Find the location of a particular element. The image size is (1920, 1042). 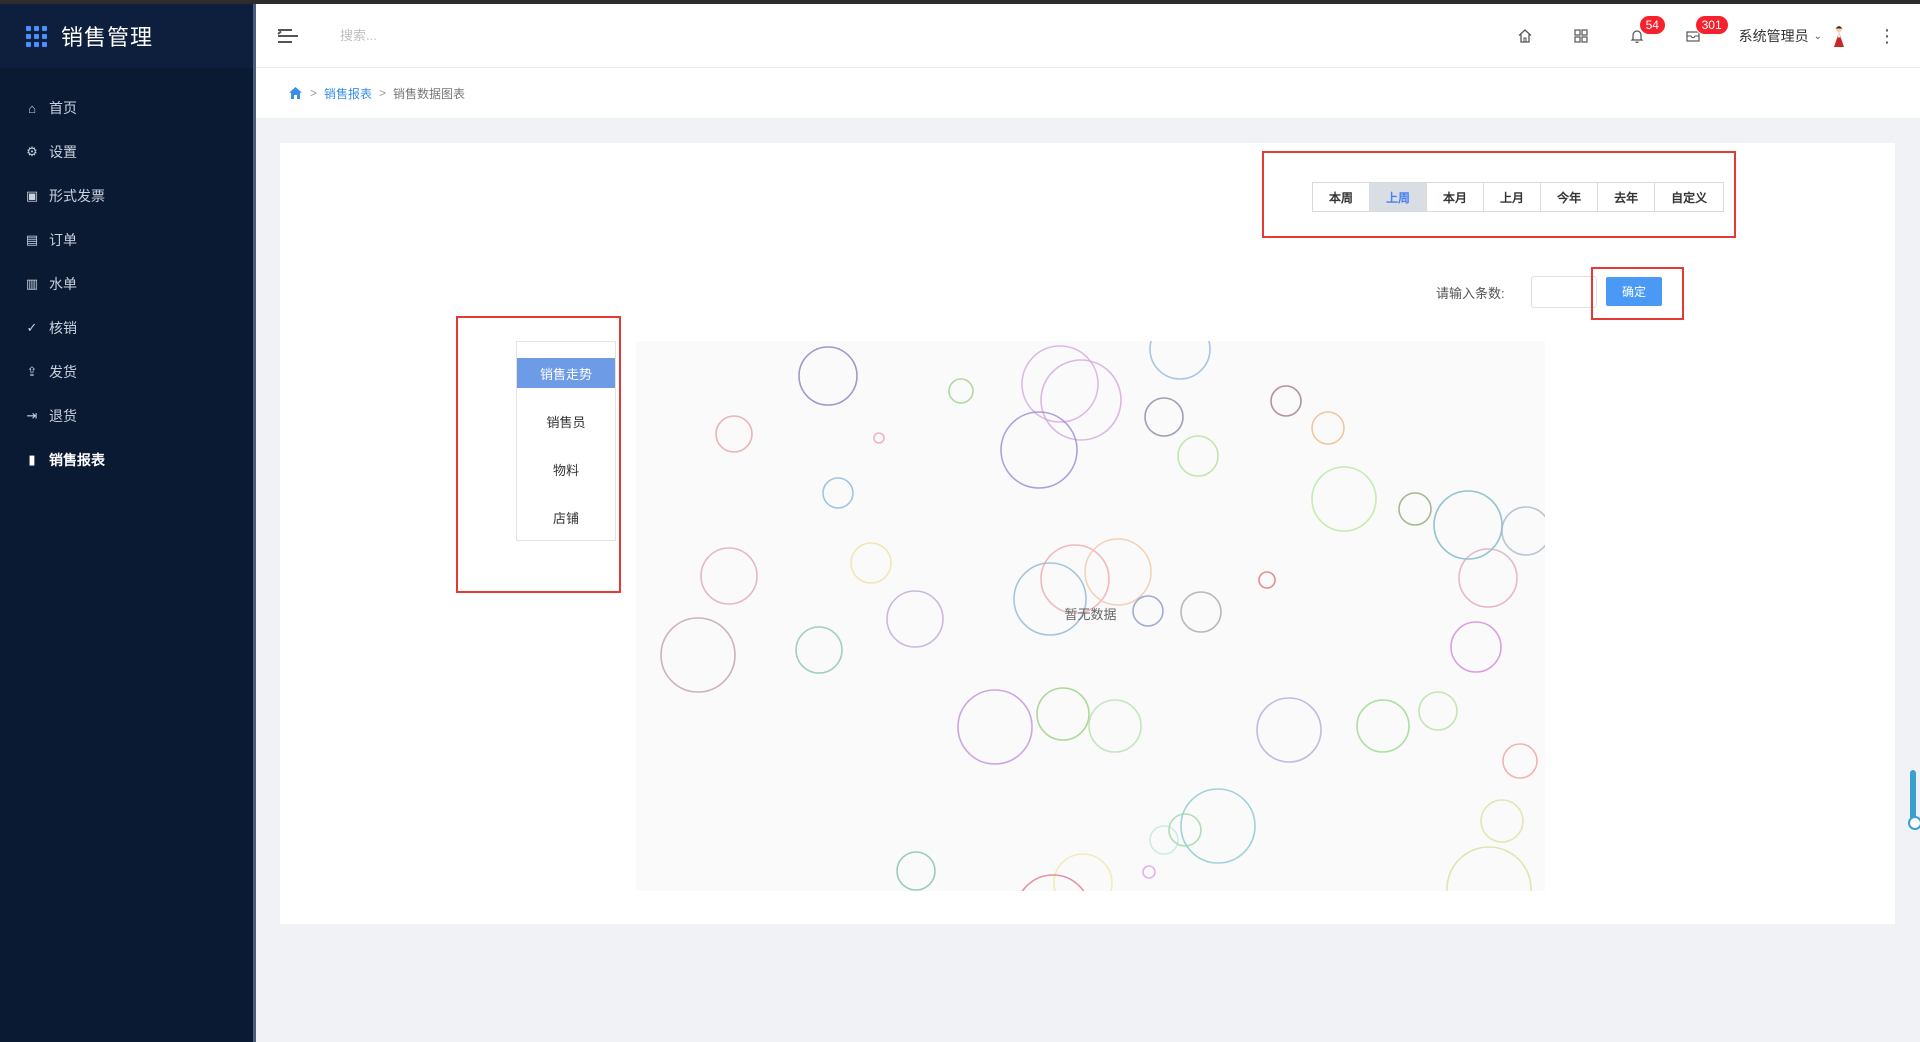

brand: 销售管理 is located at coordinates (126, 36).